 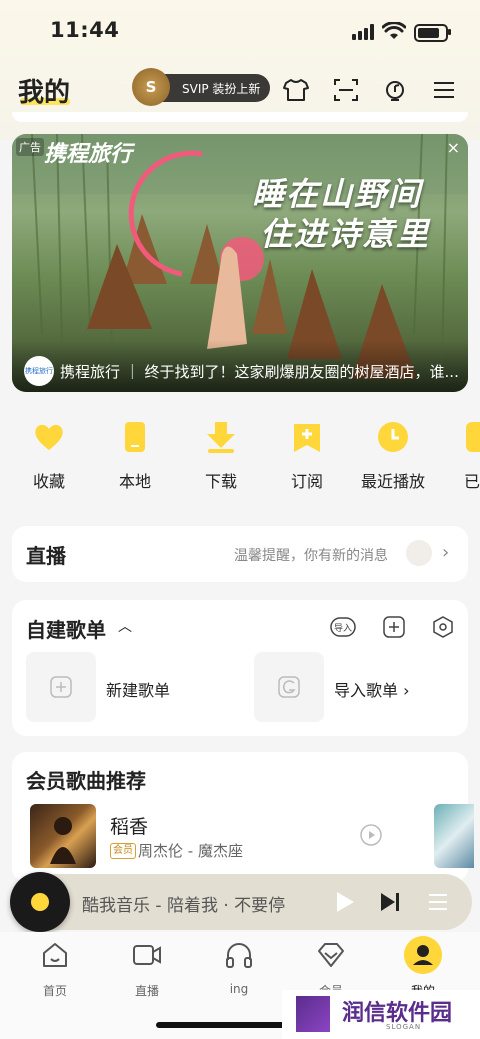 What do you see at coordinates (453, 147) in the screenshot?
I see `close-icon: ×` at bounding box center [453, 147].